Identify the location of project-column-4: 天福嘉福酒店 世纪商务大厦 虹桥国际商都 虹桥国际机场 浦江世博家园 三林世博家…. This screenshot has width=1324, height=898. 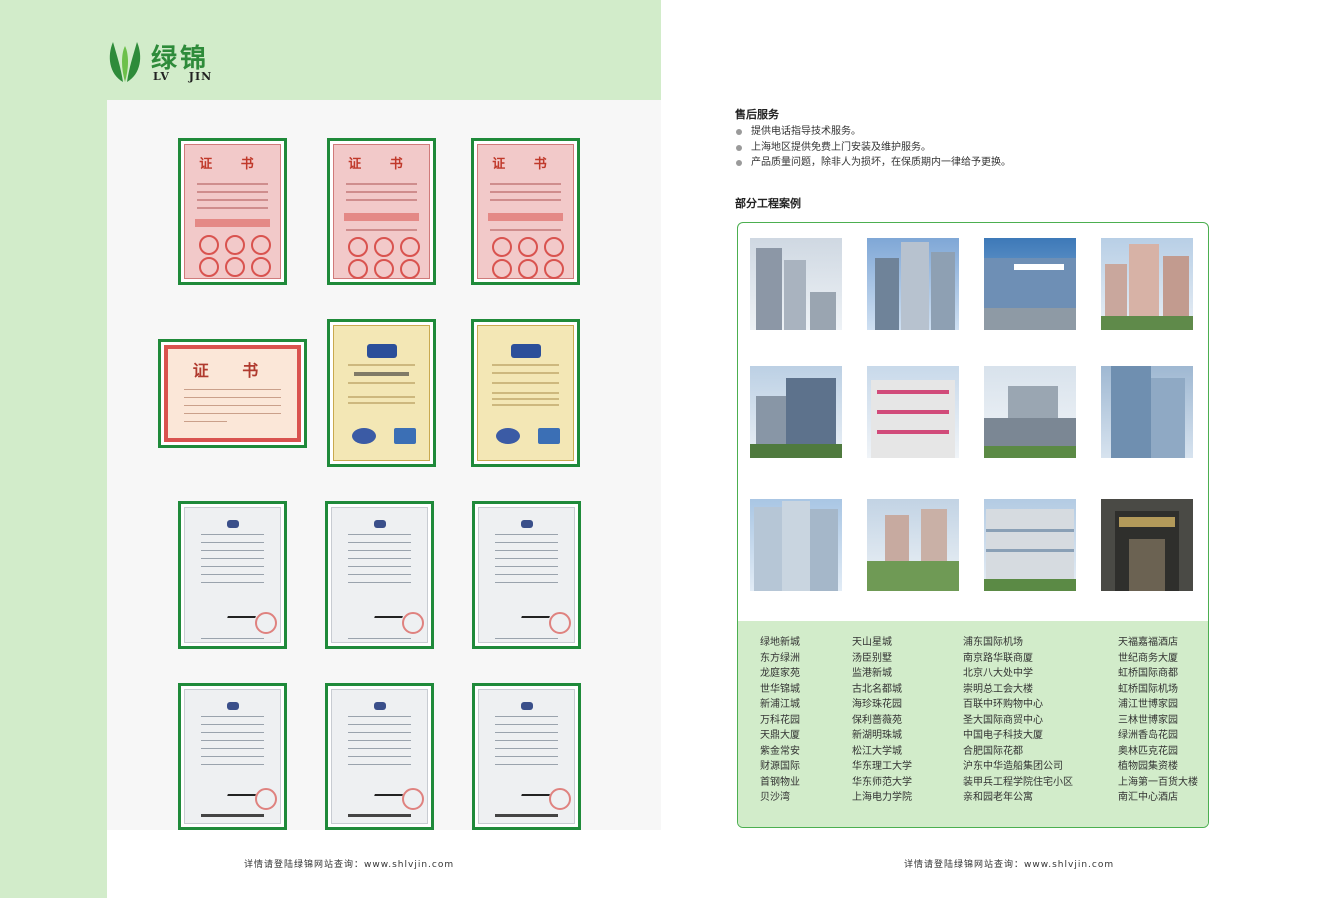
(1158, 720).